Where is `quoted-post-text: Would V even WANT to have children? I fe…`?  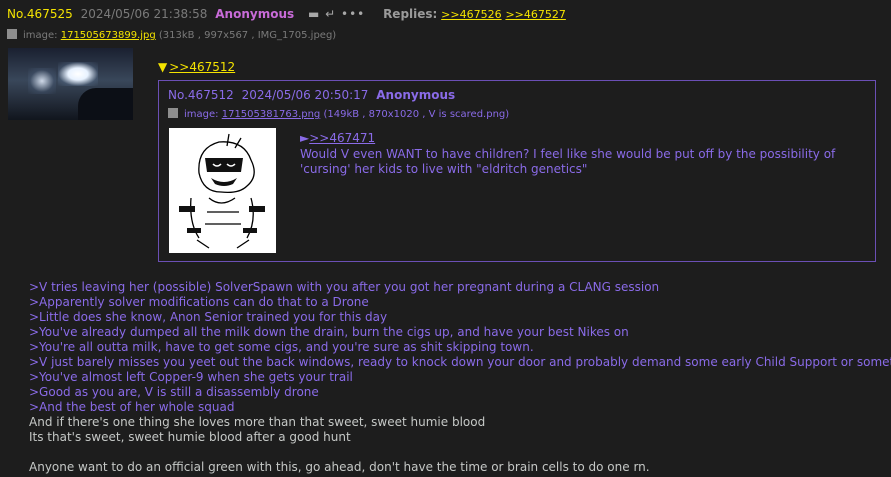
quoted-post-text: Would V even WANT to have children? I fe… is located at coordinates (568, 161).